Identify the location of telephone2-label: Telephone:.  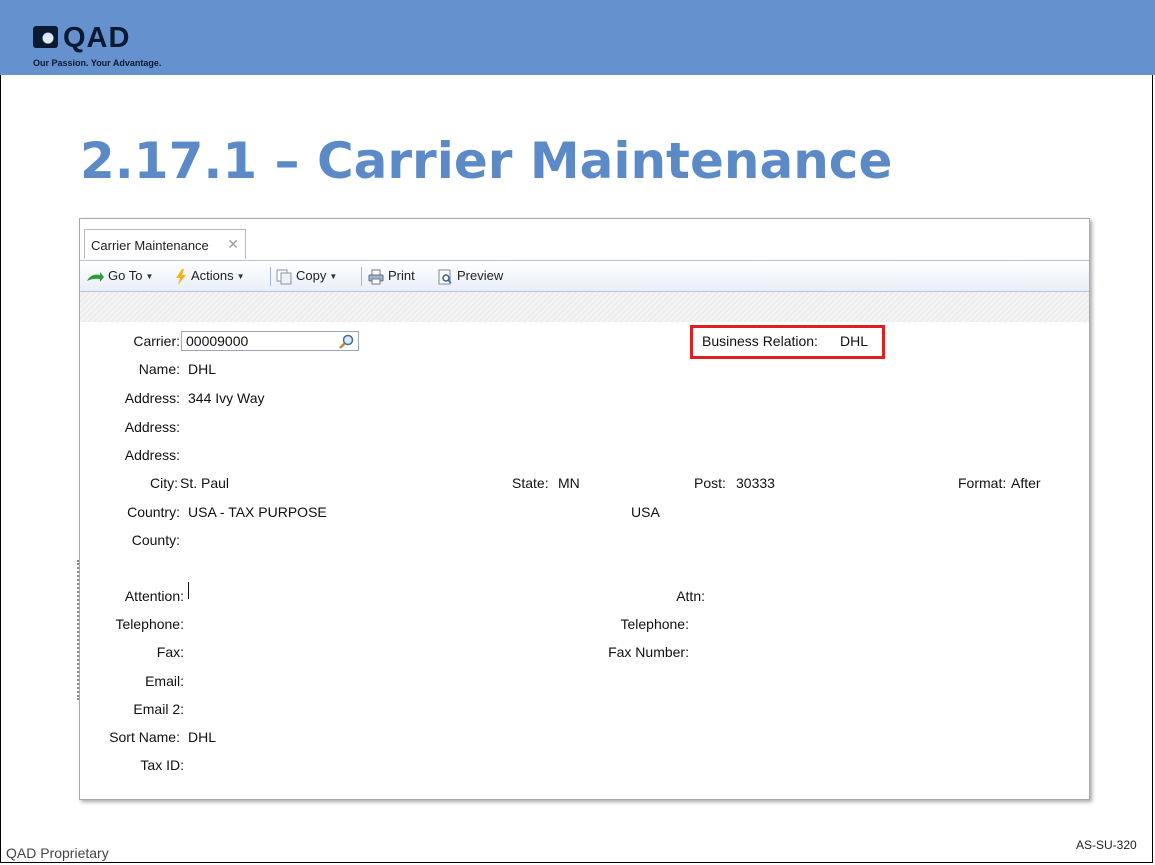
(654, 624).